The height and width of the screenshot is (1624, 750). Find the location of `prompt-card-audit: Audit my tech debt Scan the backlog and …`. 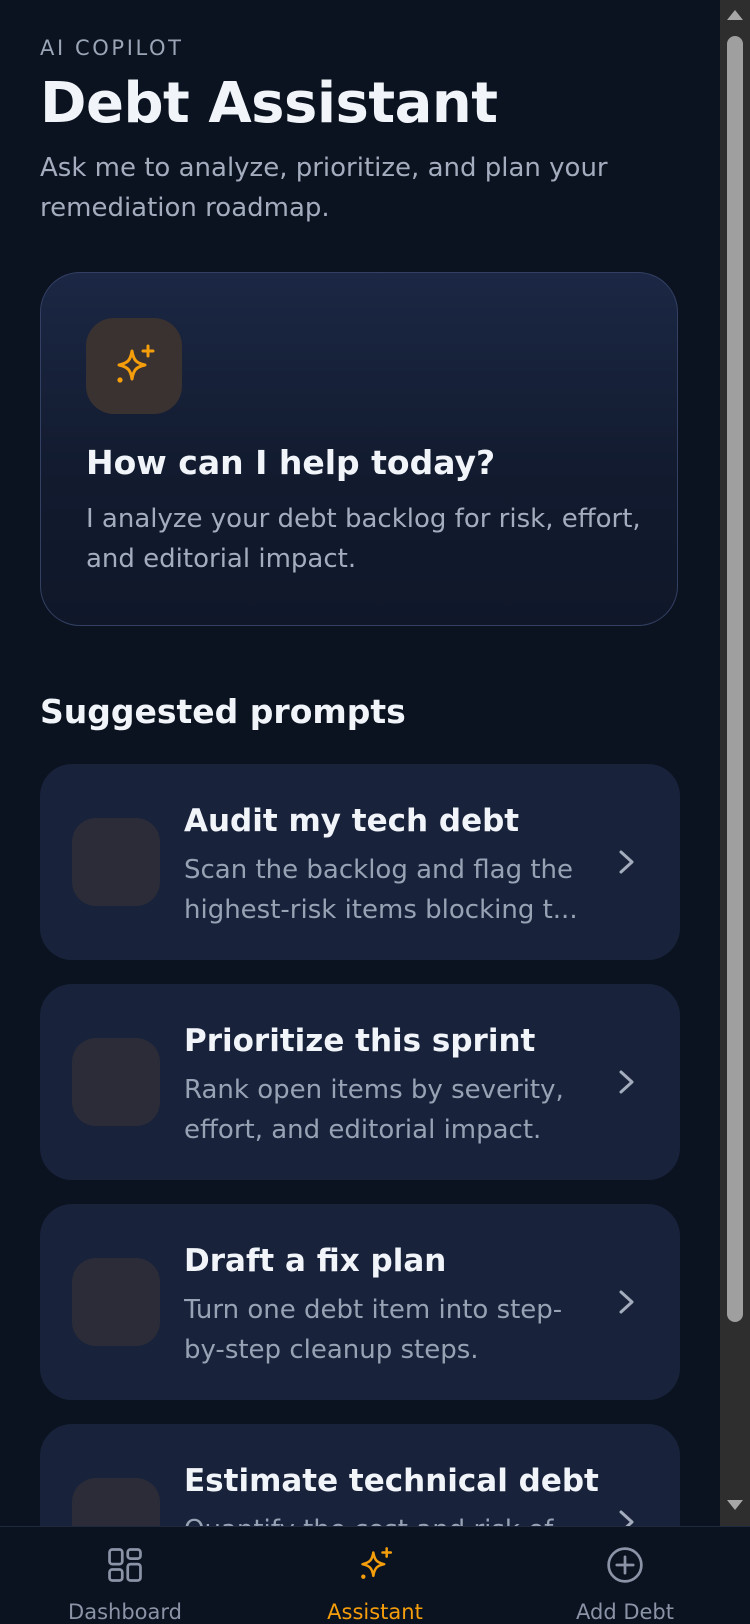

prompt-card-audit: Audit my tech debt Scan the backlog and … is located at coordinates (360, 862).